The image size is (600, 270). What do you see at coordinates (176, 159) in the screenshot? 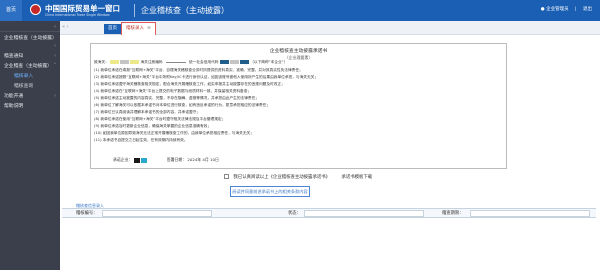
I see `date-label: 签署日期：` at bounding box center [176, 159].